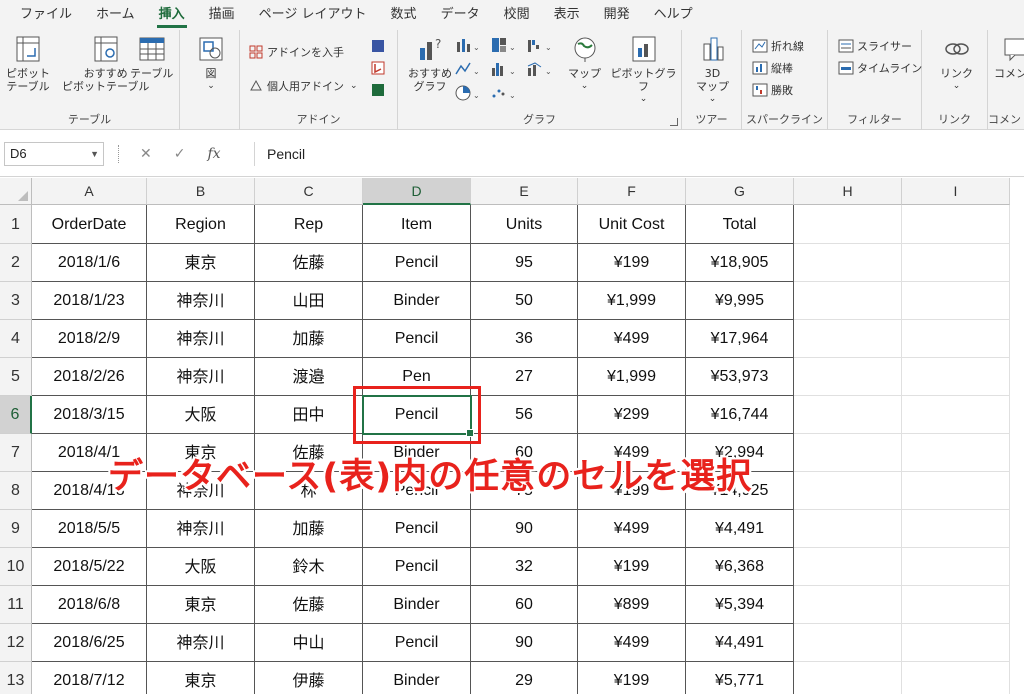 Image resolution: width=1024 pixels, height=694 pixels. What do you see at coordinates (639, 154) in the screenshot?
I see `formula-input: Pencil` at bounding box center [639, 154].